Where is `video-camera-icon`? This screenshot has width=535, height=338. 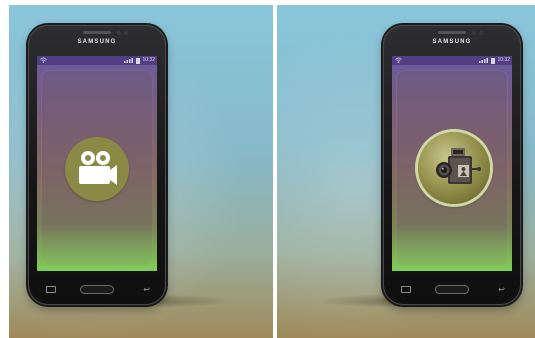
video-camera-icon is located at coordinates (98, 168).